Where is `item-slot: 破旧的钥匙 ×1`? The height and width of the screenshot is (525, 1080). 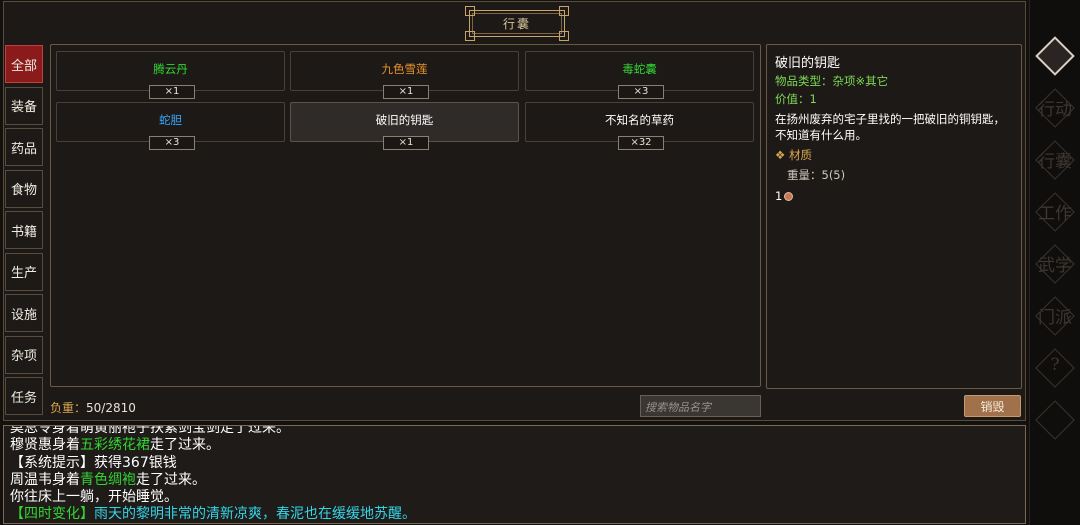 item-slot: 破旧的钥匙 ×1 is located at coordinates (404, 126).